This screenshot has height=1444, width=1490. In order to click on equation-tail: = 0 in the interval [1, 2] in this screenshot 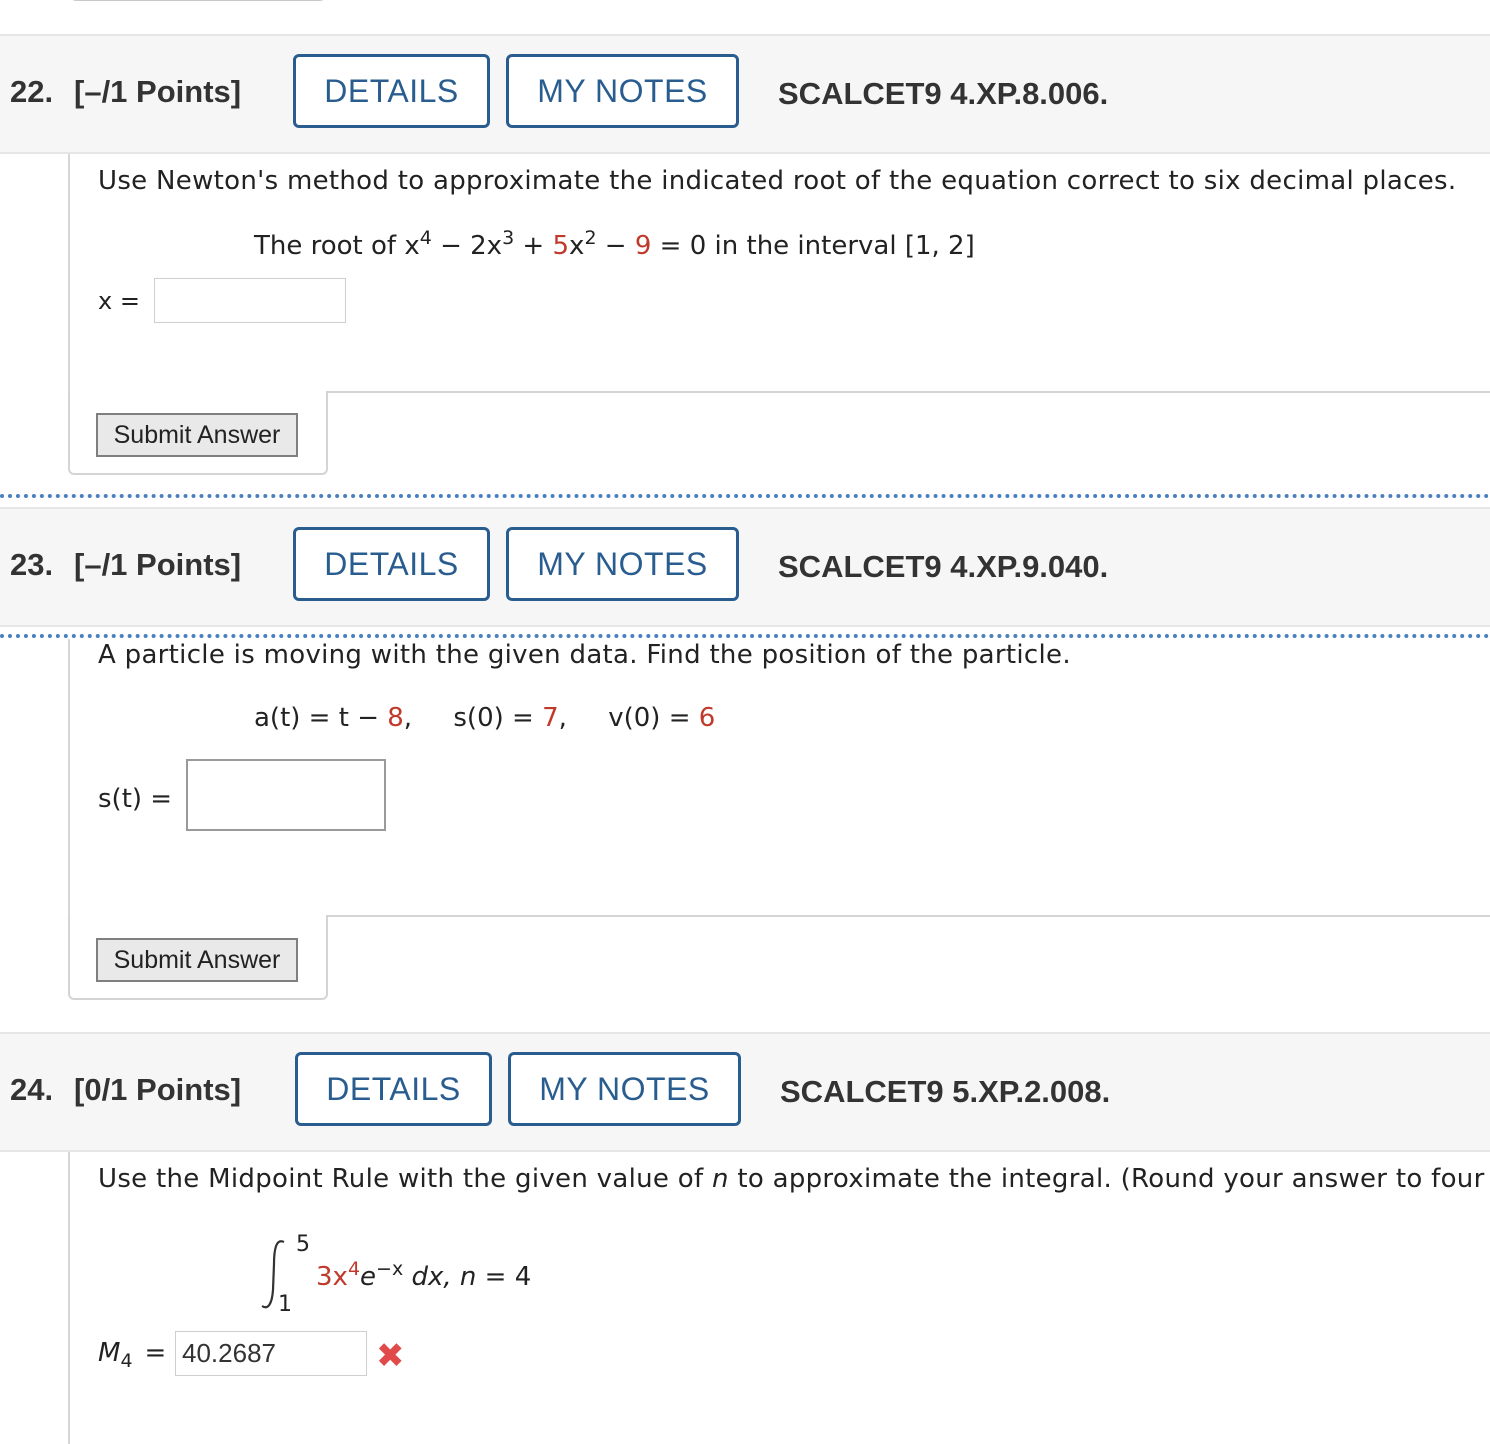, I will do `click(813, 246)`.